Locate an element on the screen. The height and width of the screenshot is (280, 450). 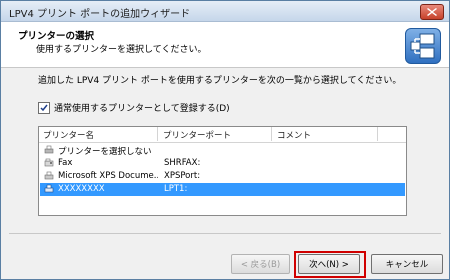
printer-port: XPSPort: is located at coordinates (182, 176).